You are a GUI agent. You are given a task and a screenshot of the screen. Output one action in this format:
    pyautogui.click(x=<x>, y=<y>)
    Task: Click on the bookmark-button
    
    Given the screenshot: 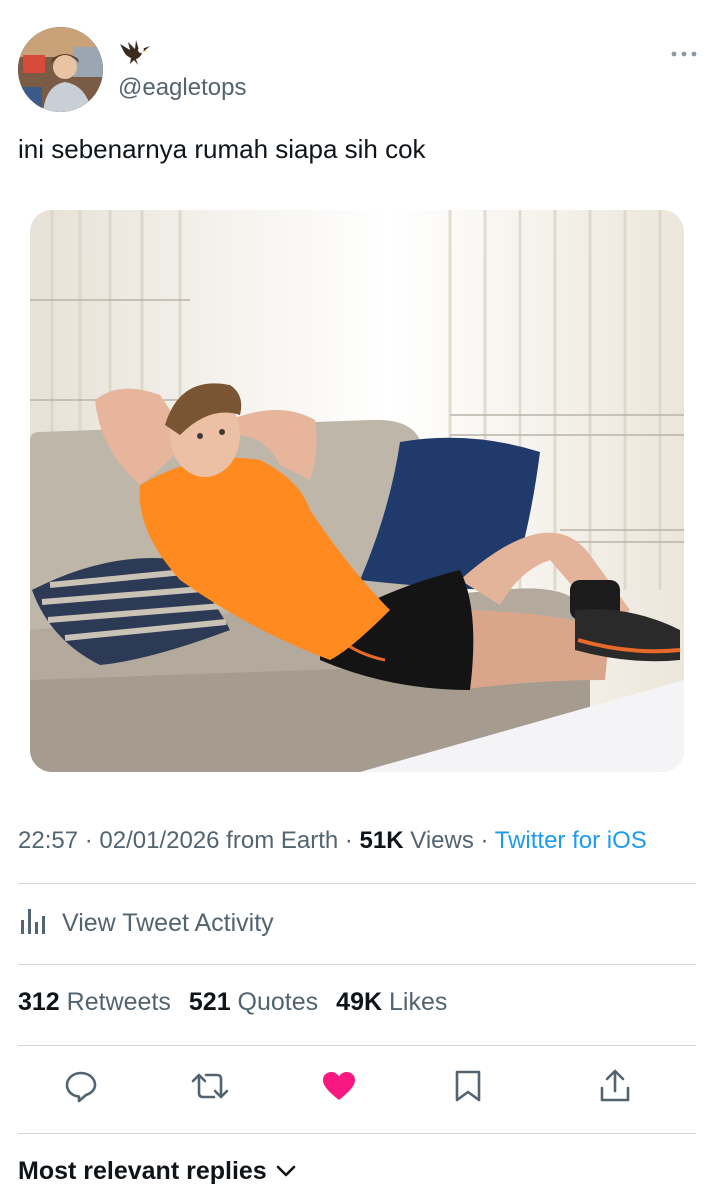 What is the action you would take?
    pyautogui.click(x=468, y=1088)
    